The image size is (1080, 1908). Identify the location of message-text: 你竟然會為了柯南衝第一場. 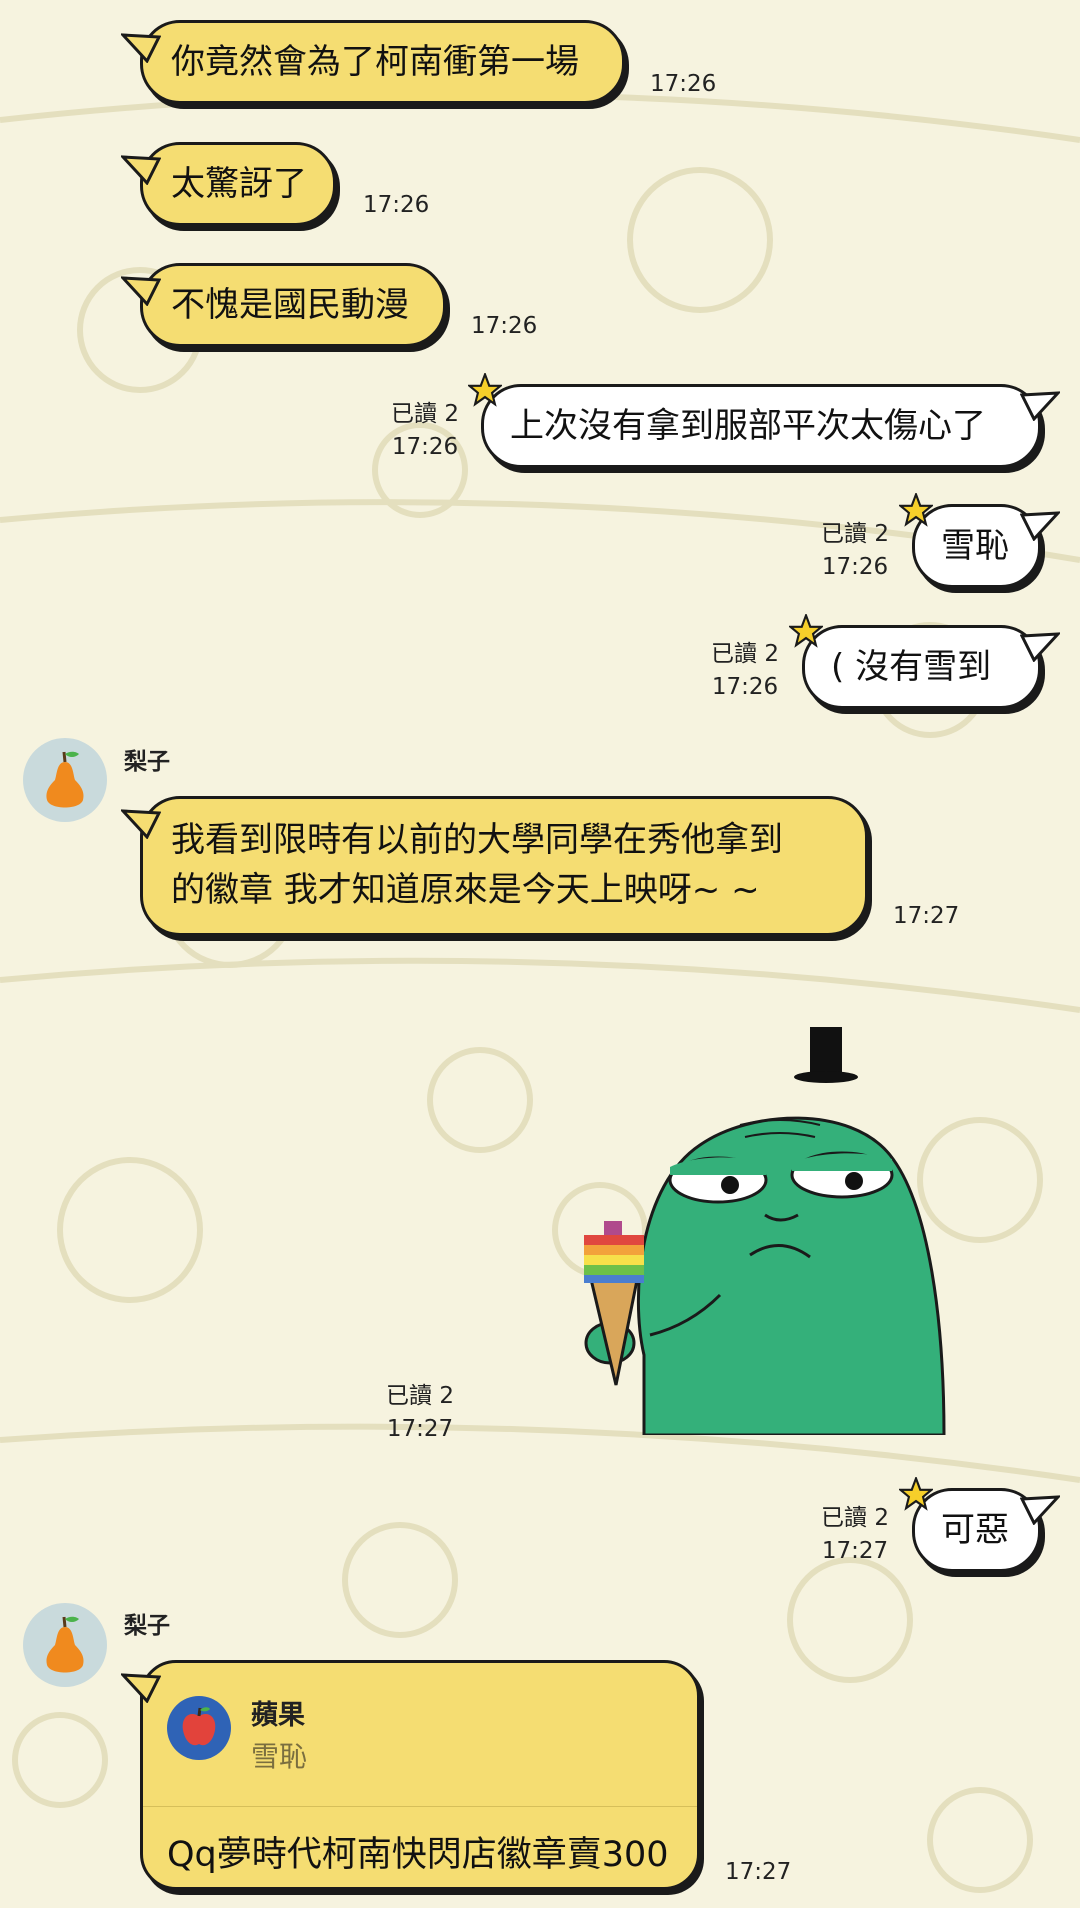
(375, 62).